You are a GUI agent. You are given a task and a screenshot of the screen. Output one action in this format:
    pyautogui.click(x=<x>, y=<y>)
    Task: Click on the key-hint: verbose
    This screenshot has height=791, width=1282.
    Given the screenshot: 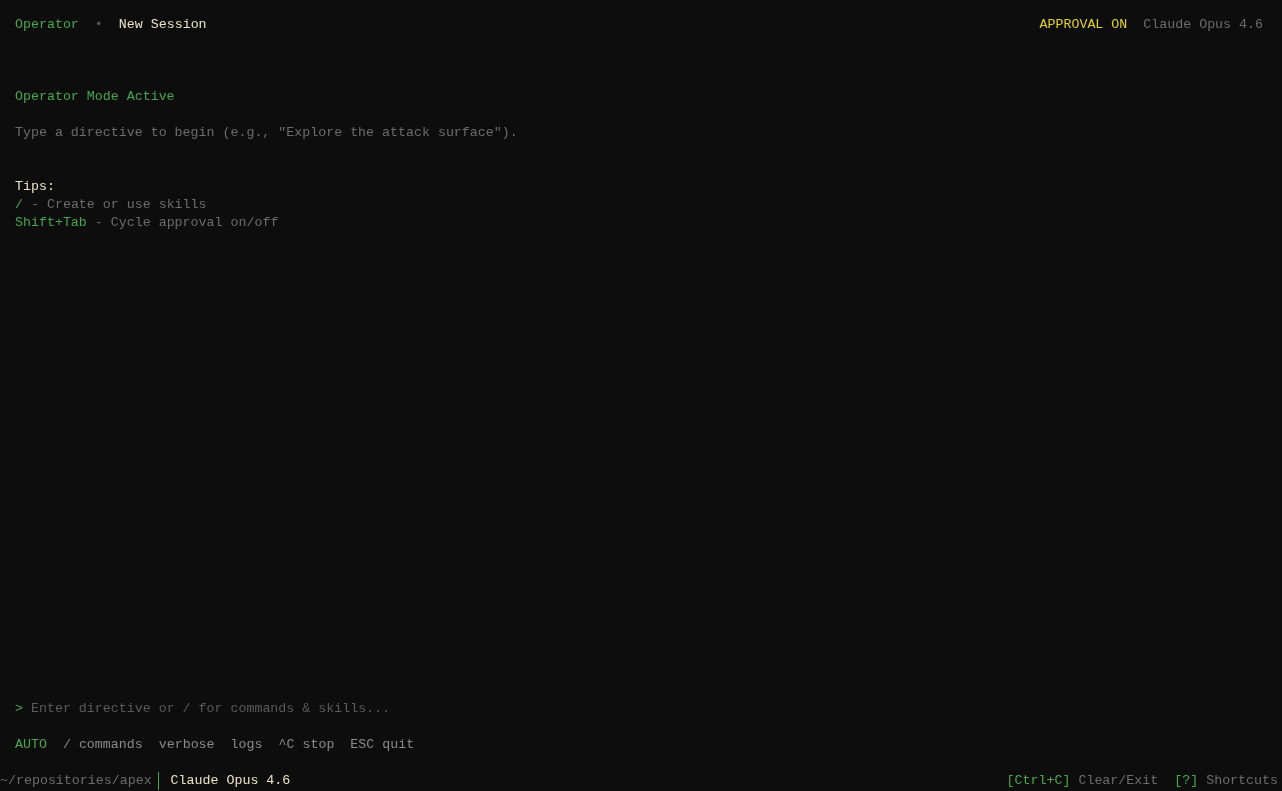 What is the action you would take?
    pyautogui.click(x=186, y=745)
    